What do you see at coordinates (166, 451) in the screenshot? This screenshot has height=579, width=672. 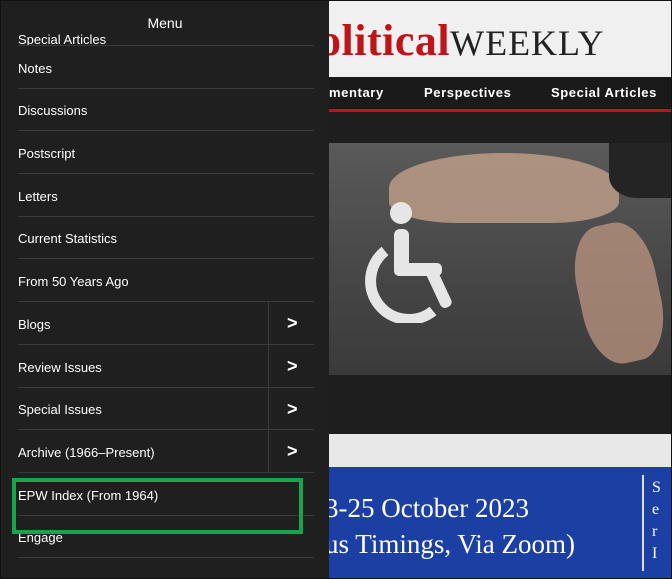 I see `menu-item-archive: Archive (1966–Present) >` at bounding box center [166, 451].